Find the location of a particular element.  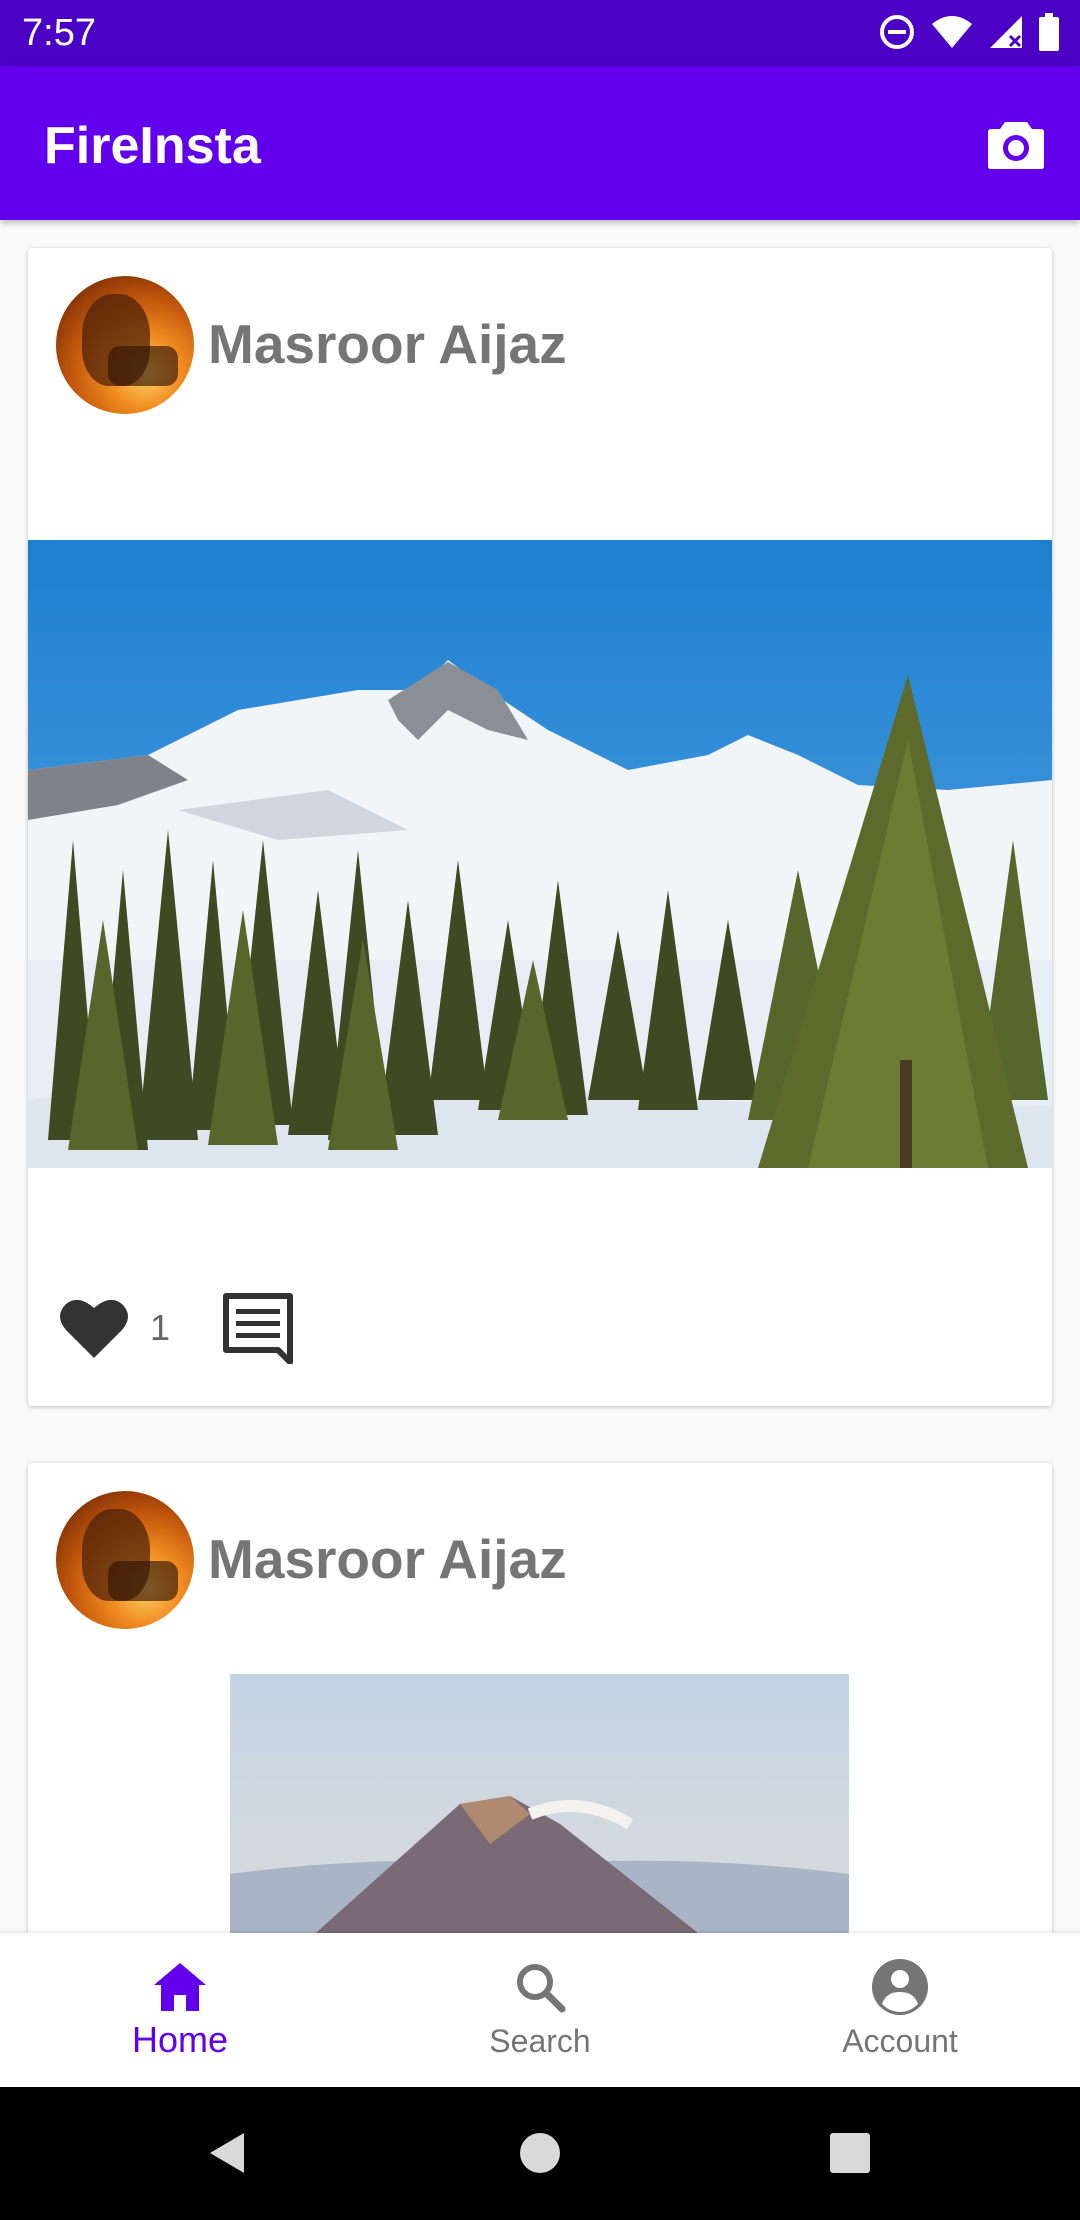

status-icons is located at coordinates (969, 32).